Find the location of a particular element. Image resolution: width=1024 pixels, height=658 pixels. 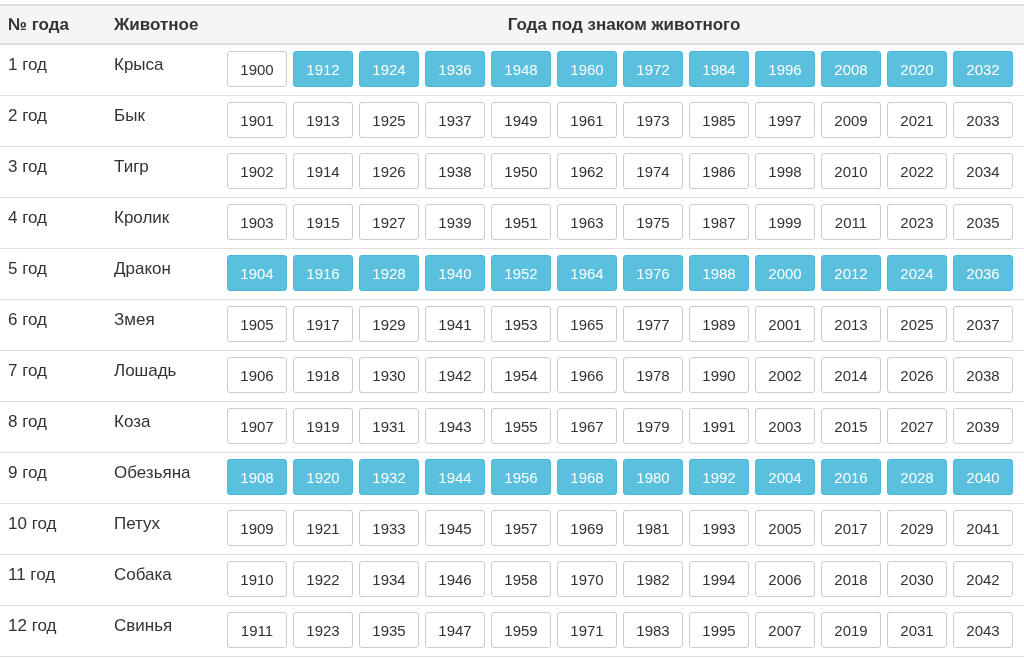

year-chip: 1987 is located at coordinates (719, 222).